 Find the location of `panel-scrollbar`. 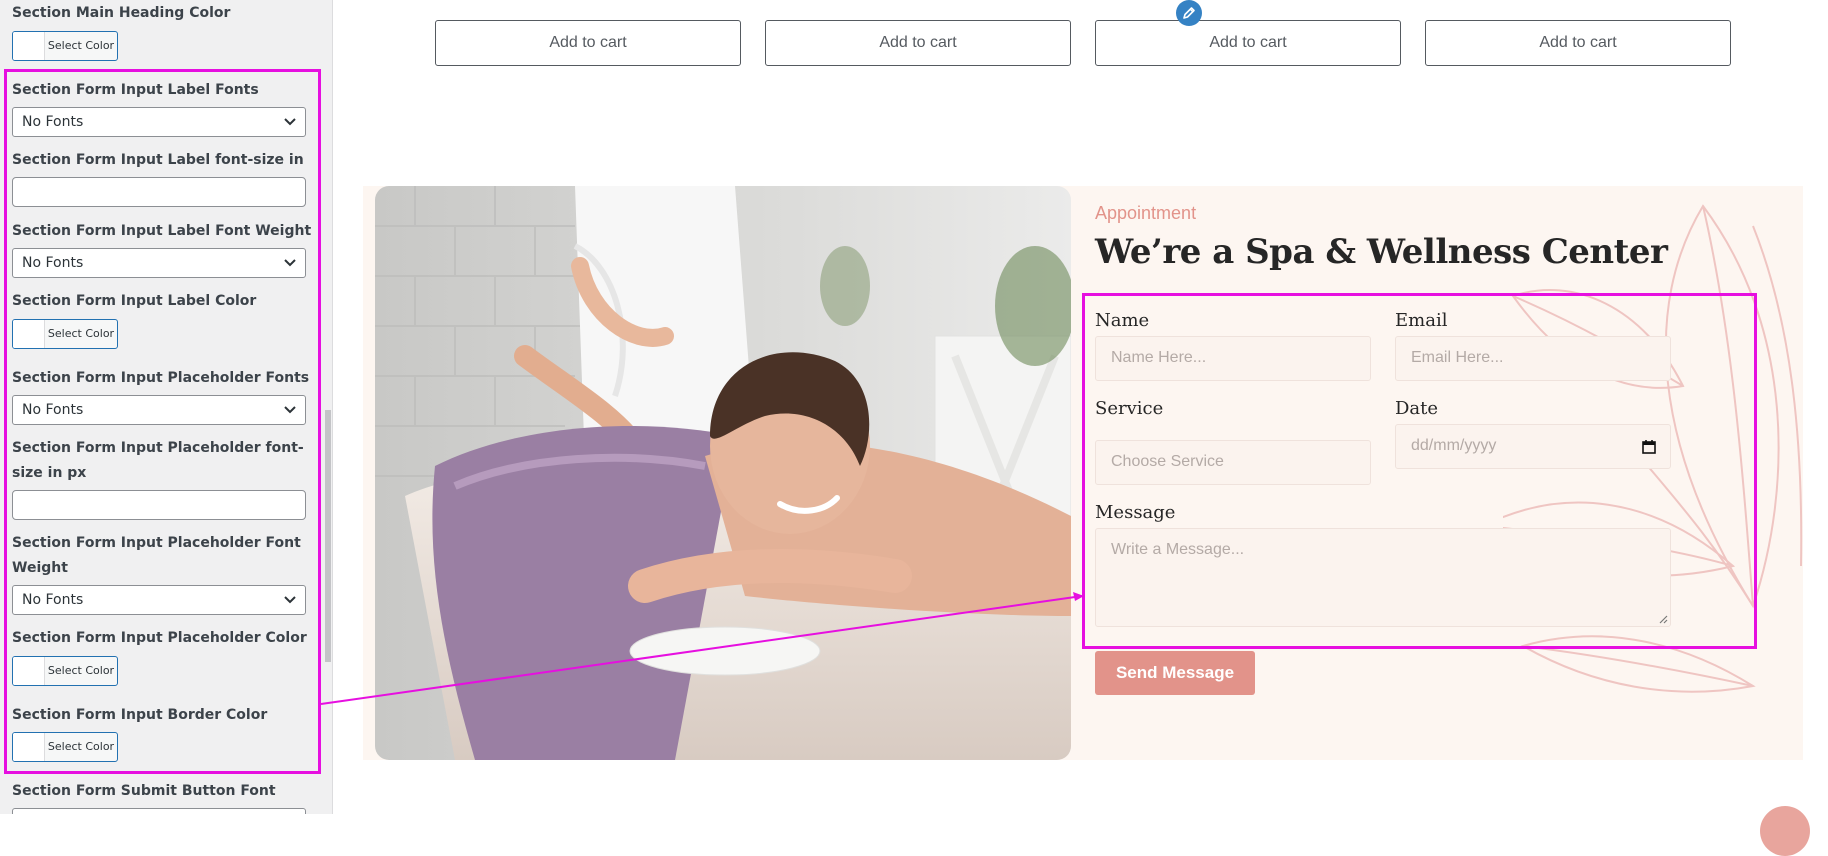

panel-scrollbar is located at coordinates (328, 536).